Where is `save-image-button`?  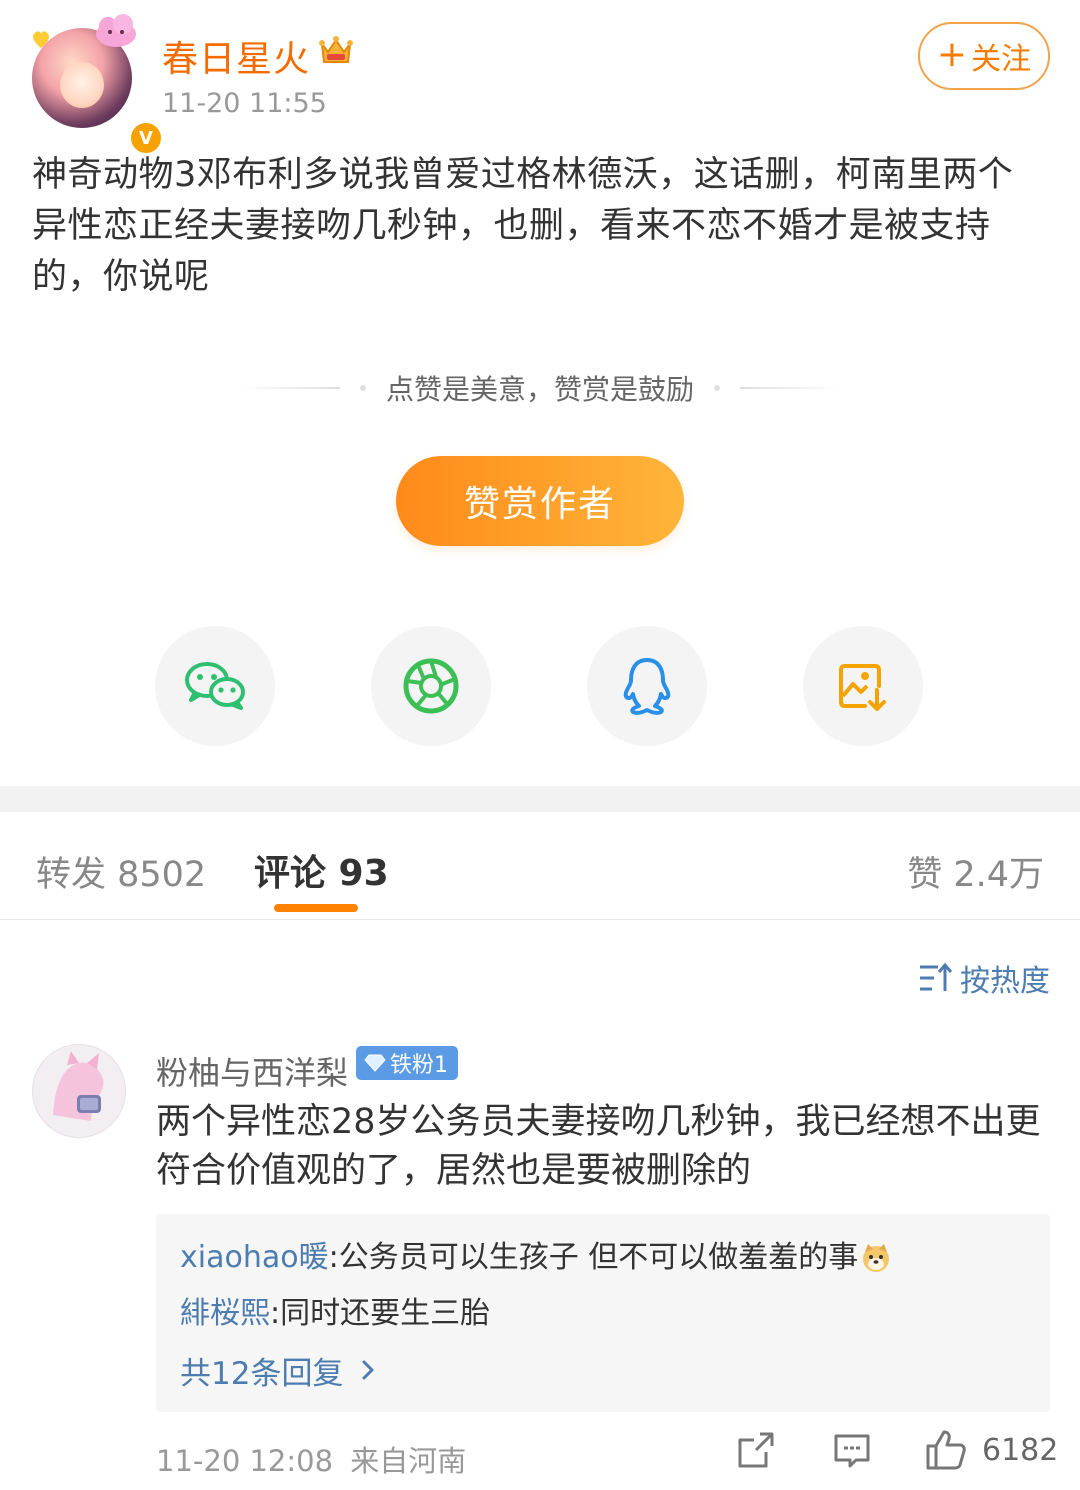 save-image-button is located at coordinates (863, 686).